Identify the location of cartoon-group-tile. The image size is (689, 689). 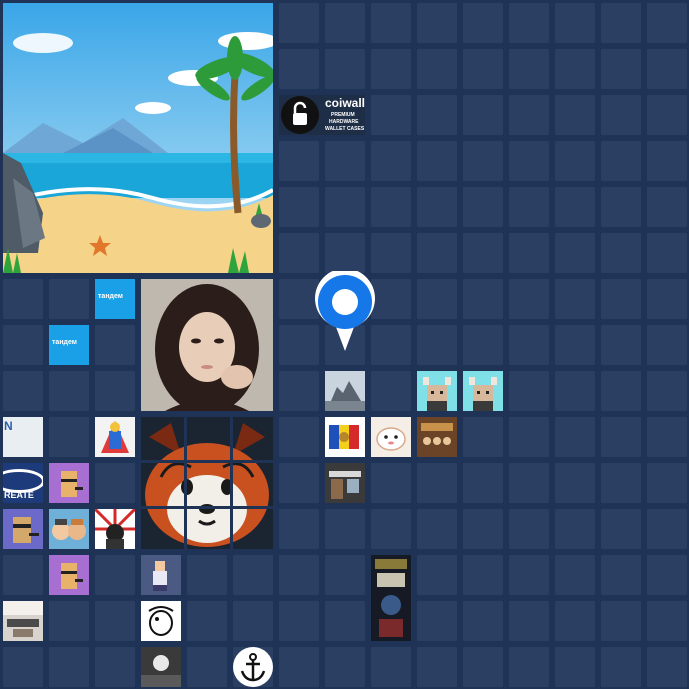
(69, 529).